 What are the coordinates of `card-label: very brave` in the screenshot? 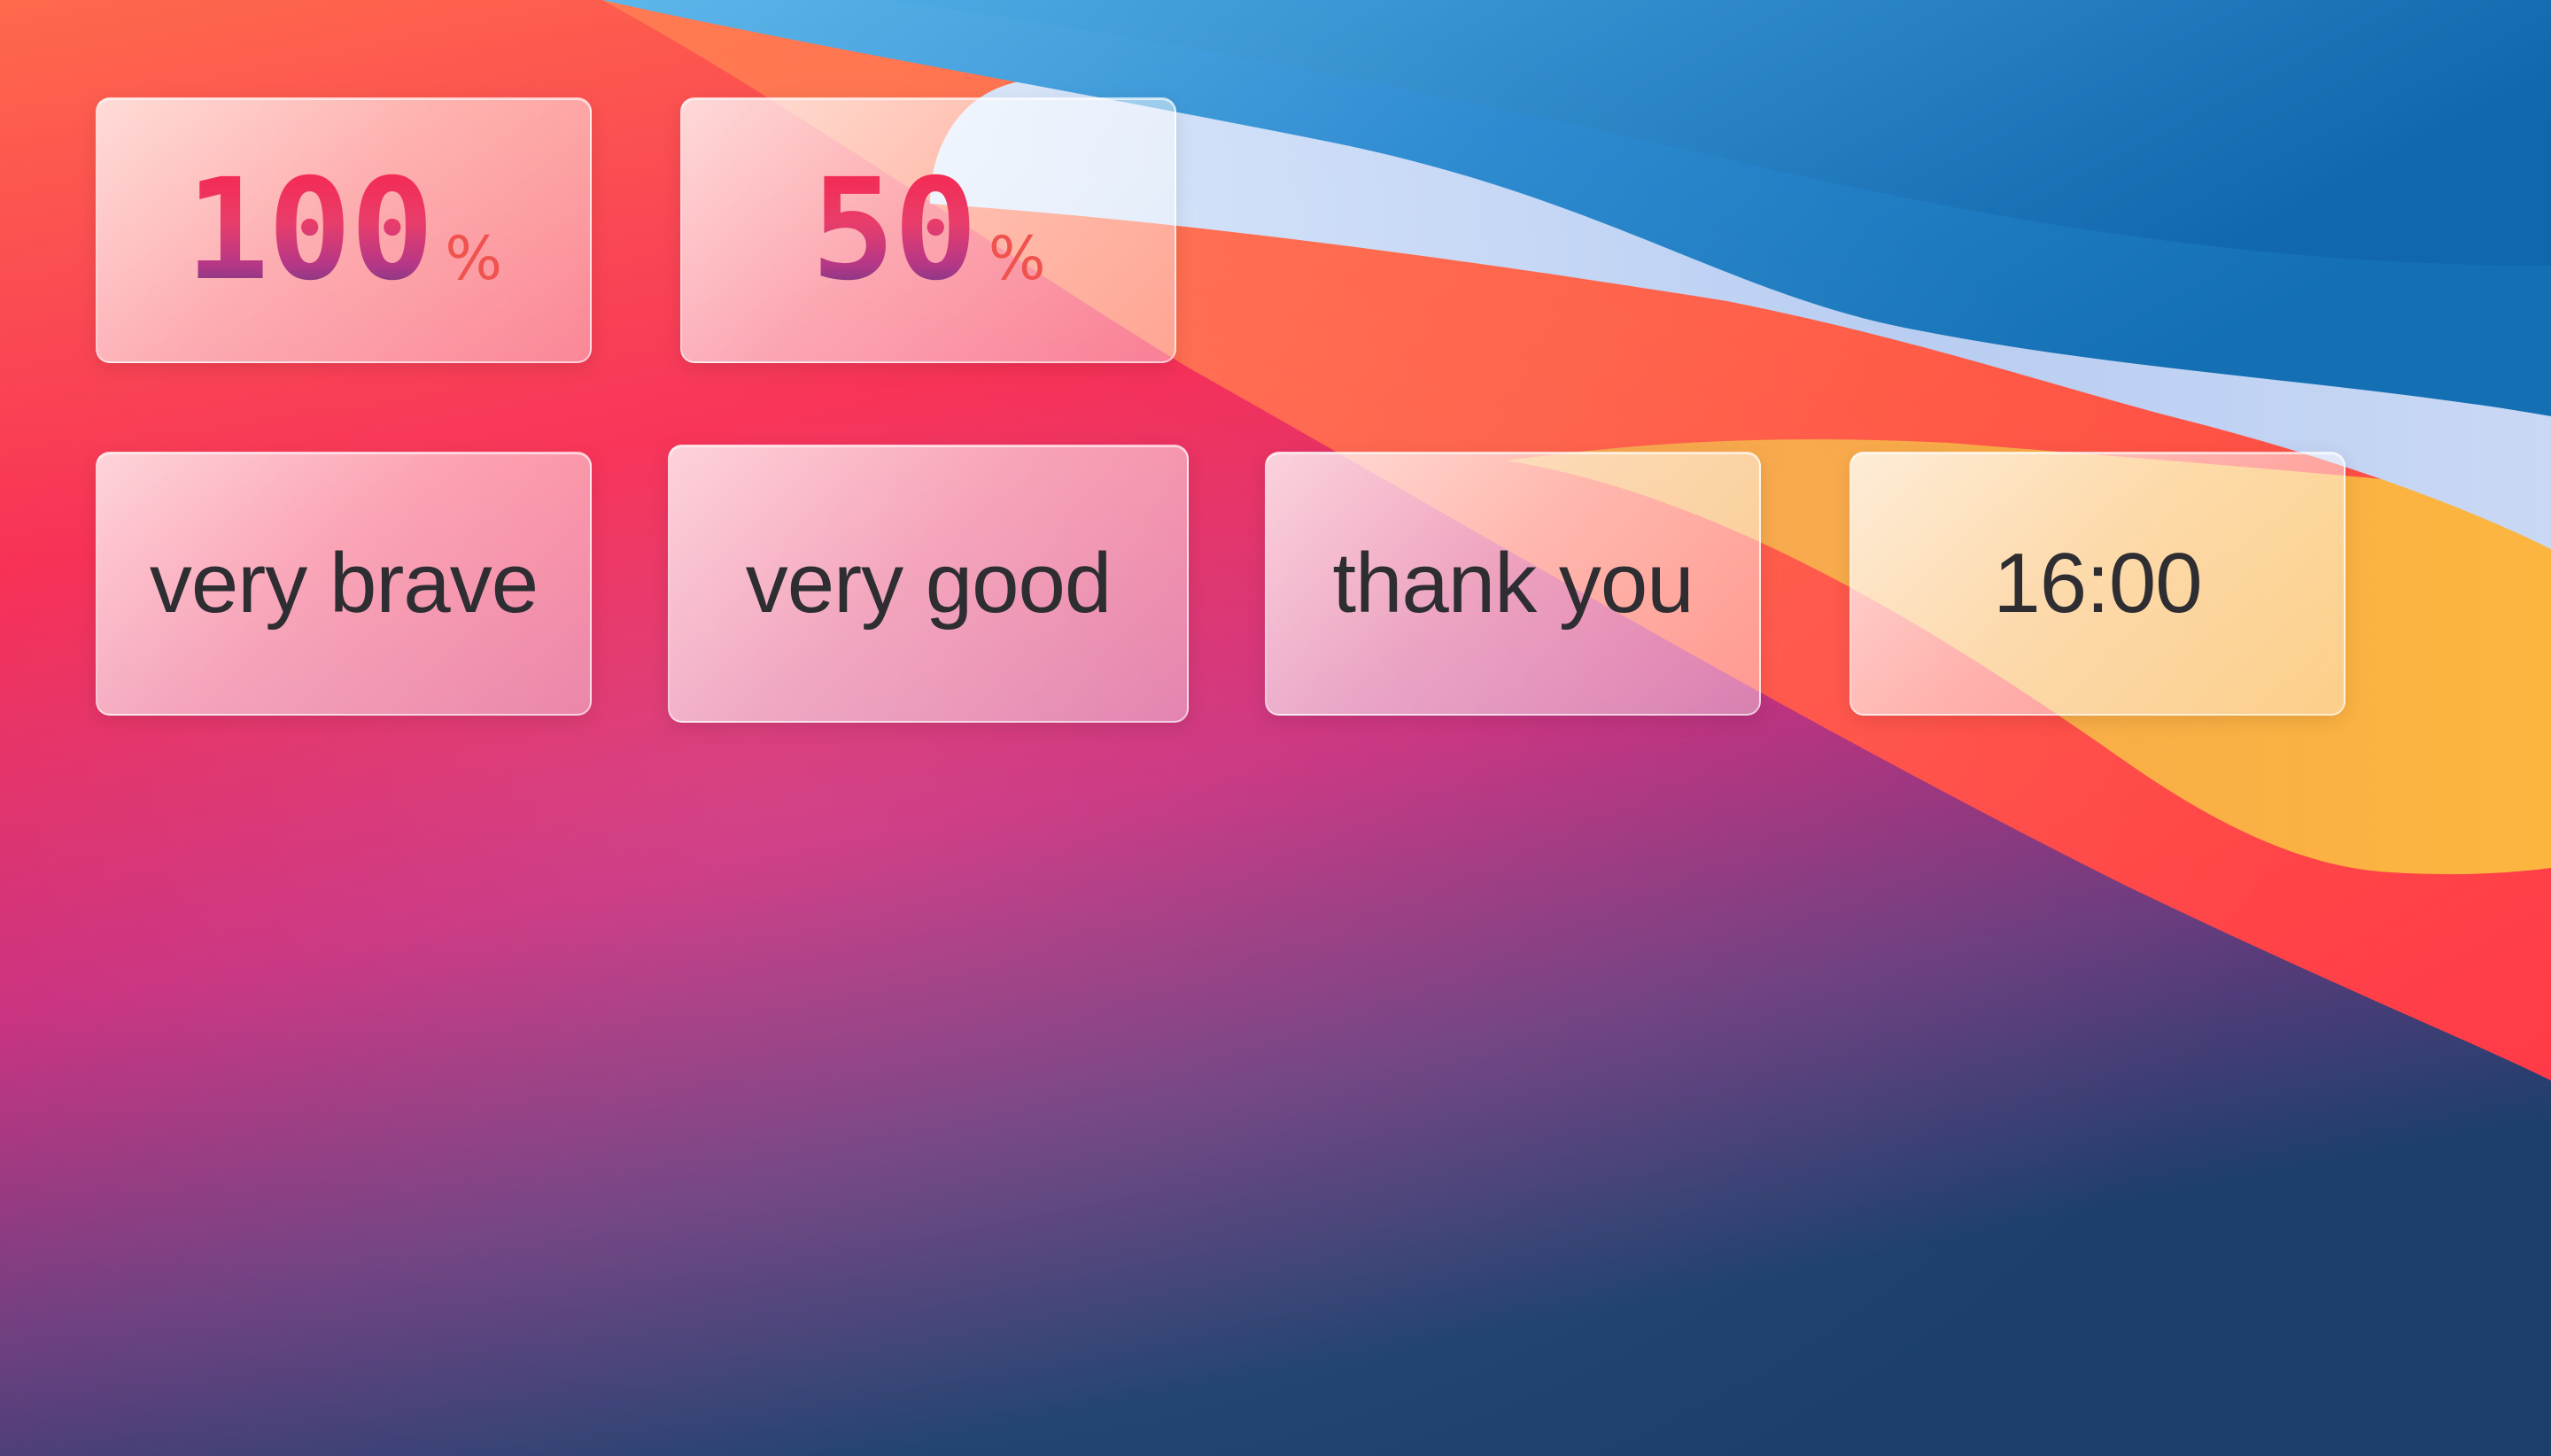 It's located at (344, 583).